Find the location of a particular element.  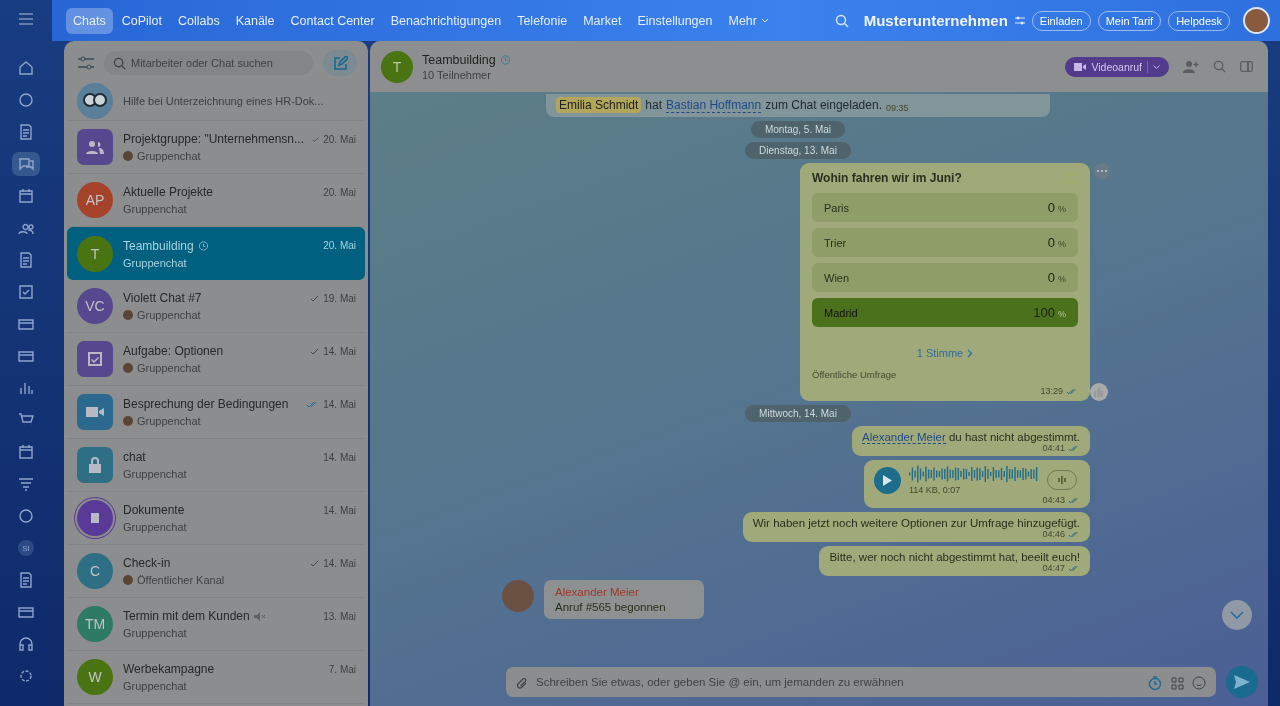

nav-tab: Telefonie is located at coordinates (542, 20).